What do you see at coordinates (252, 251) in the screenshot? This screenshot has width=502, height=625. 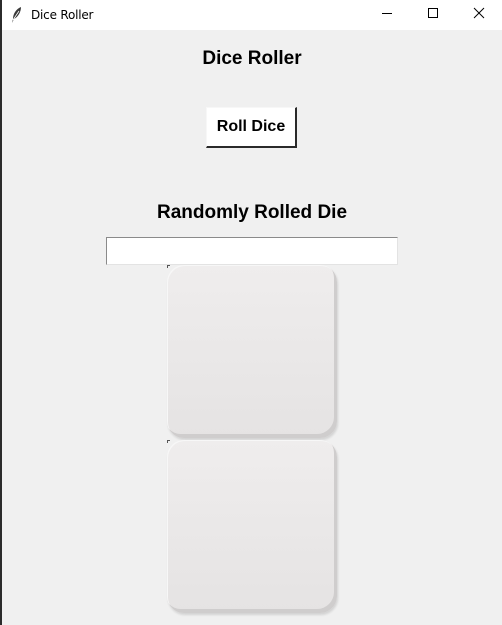 I see `result-field` at bounding box center [252, 251].